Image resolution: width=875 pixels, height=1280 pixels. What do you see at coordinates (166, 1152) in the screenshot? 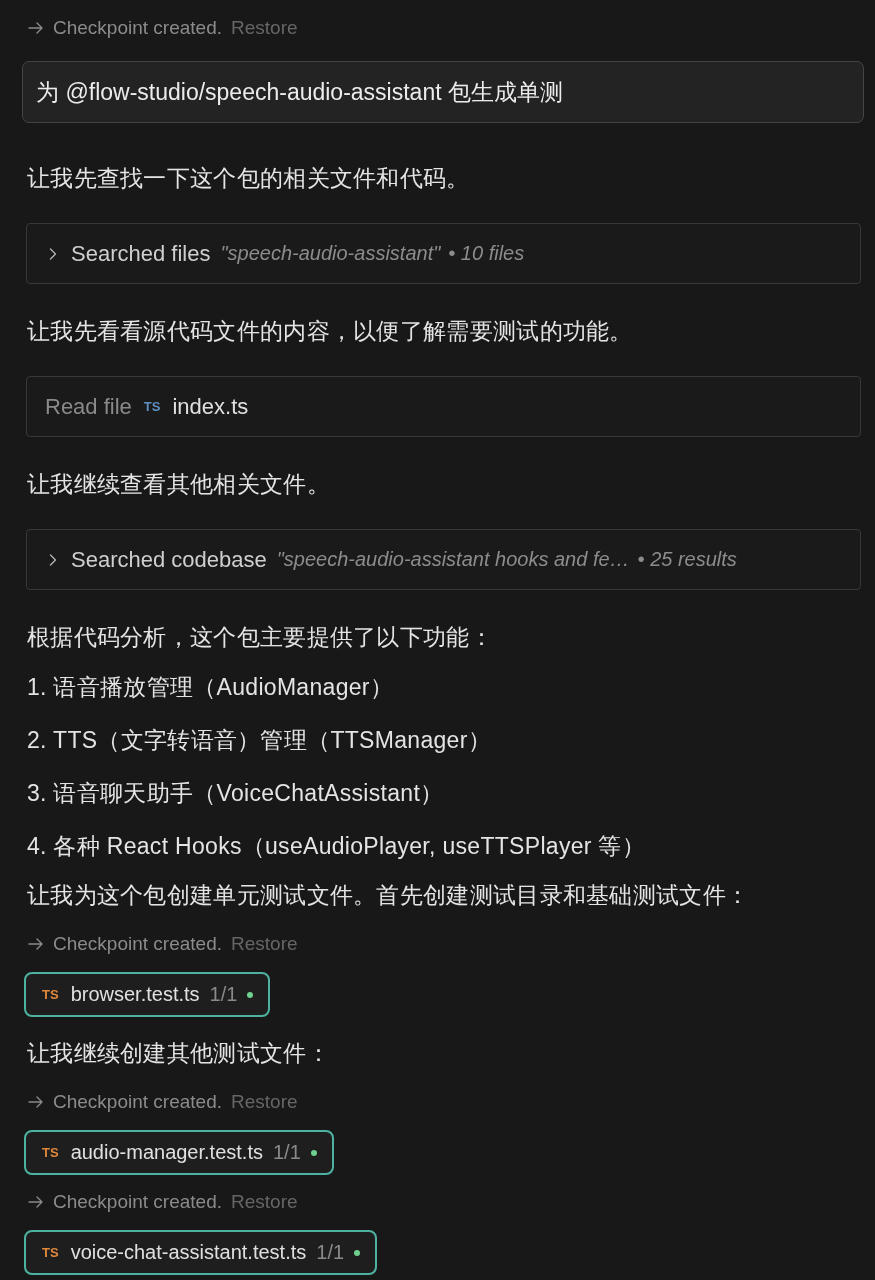
I see `file-name: audio-manager.test.ts` at bounding box center [166, 1152].